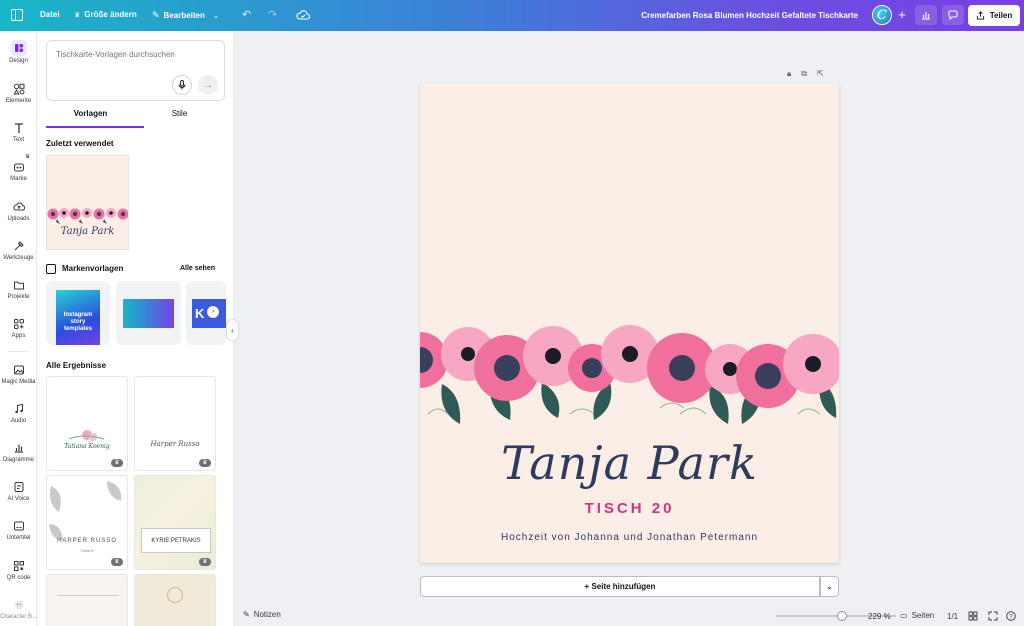 The width and height of the screenshot is (1024, 626). What do you see at coordinates (185, 15) in the screenshot?
I see `edit-mode-button: ✎ Bearbeiten ⌄` at bounding box center [185, 15].